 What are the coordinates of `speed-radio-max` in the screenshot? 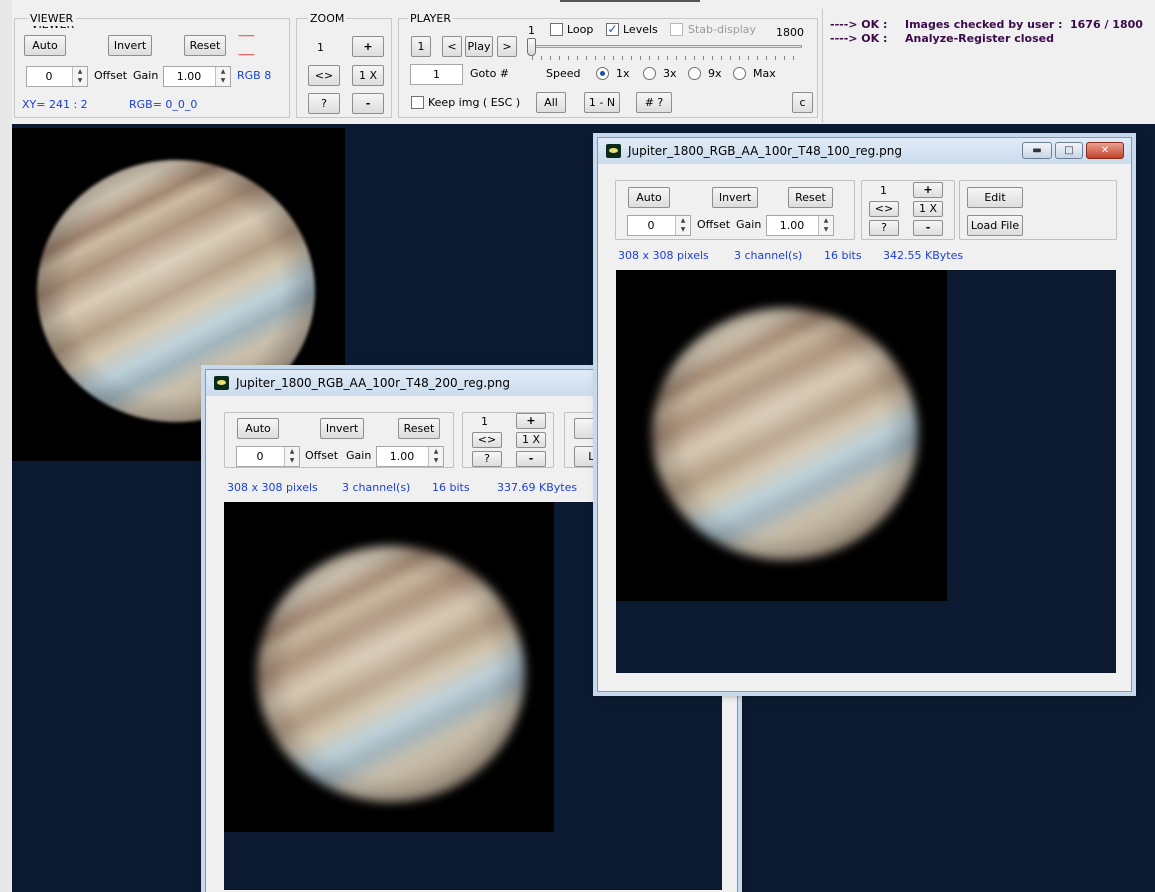 It's located at (739, 73).